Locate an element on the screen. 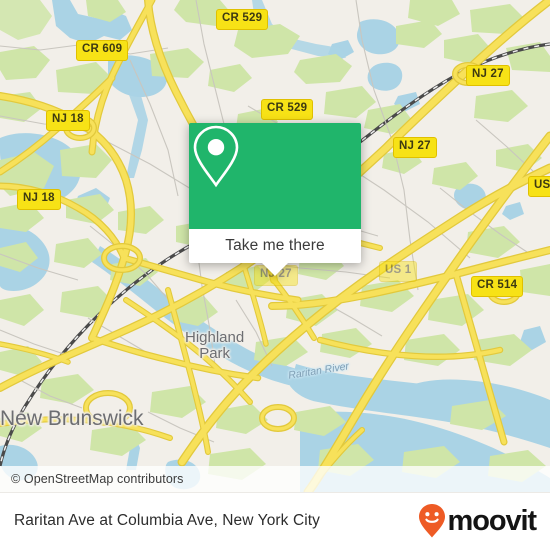 The width and height of the screenshot is (550, 550). place-label: Highland Park is located at coordinates (215, 345).